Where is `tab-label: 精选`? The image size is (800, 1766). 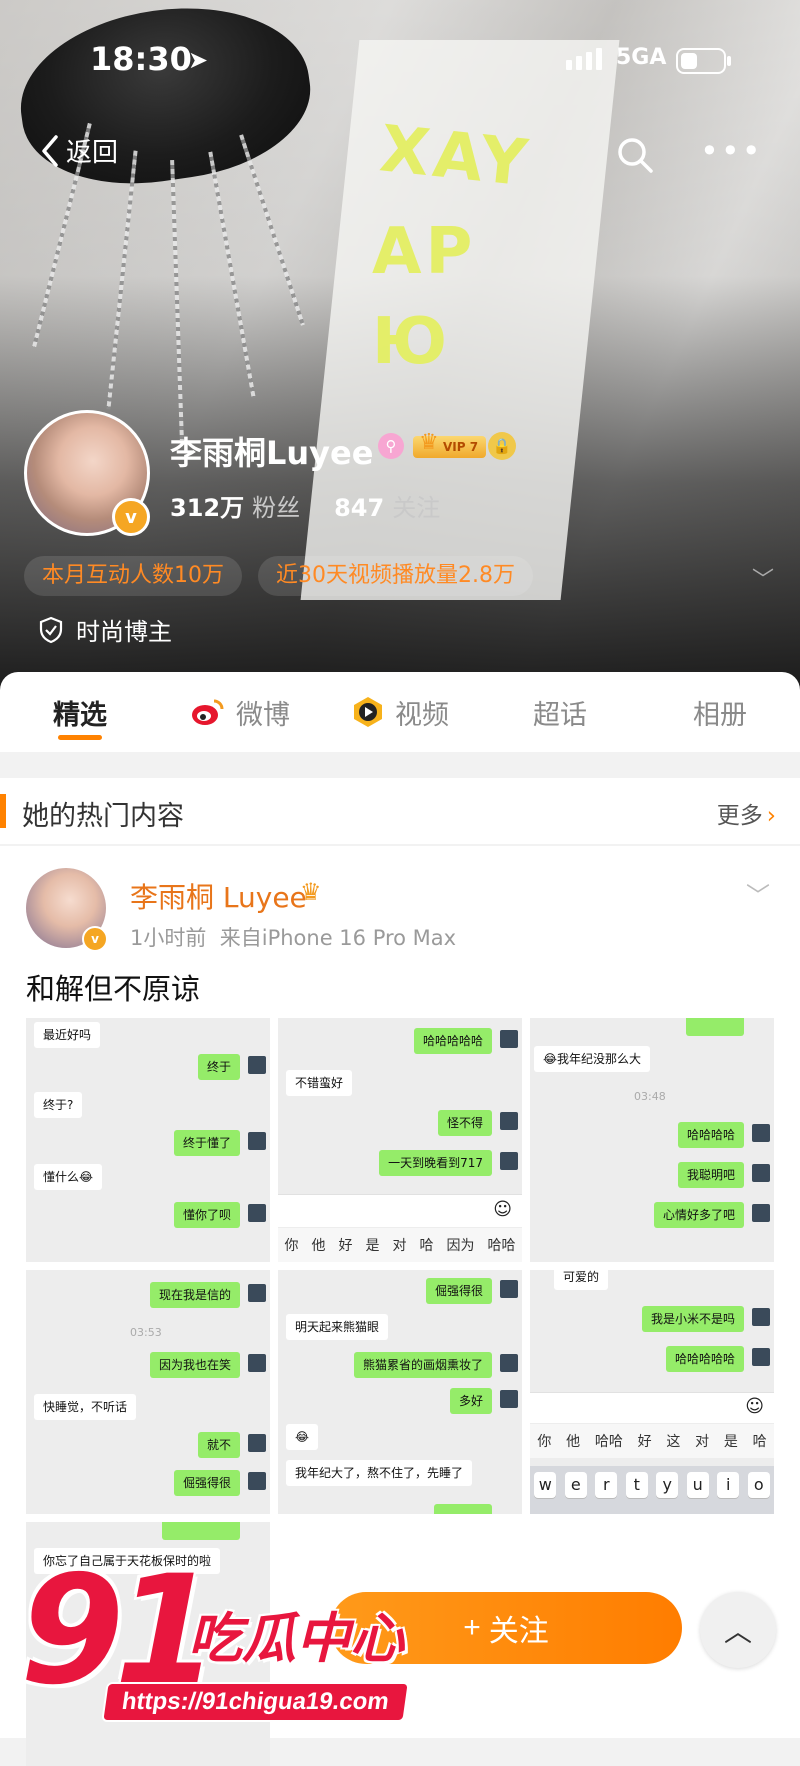 tab-label: 精选 is located at coordinates (80, 715).